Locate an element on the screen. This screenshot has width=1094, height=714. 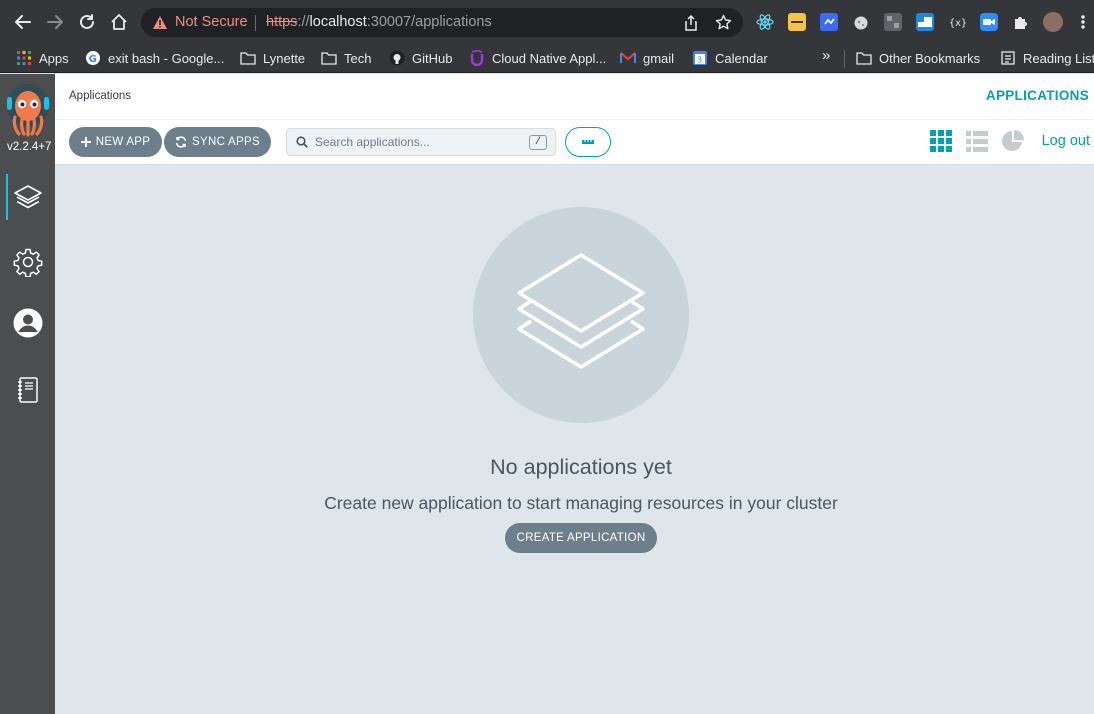
search-shortcut-key: / is located at coordinates (538, 142).